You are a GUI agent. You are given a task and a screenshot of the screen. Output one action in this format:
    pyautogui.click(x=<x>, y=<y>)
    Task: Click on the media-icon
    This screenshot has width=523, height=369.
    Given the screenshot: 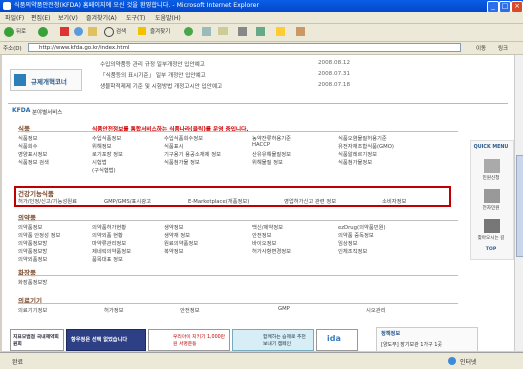 What is the action you would take?
    pyautogui.click(x=188, y=31)
    